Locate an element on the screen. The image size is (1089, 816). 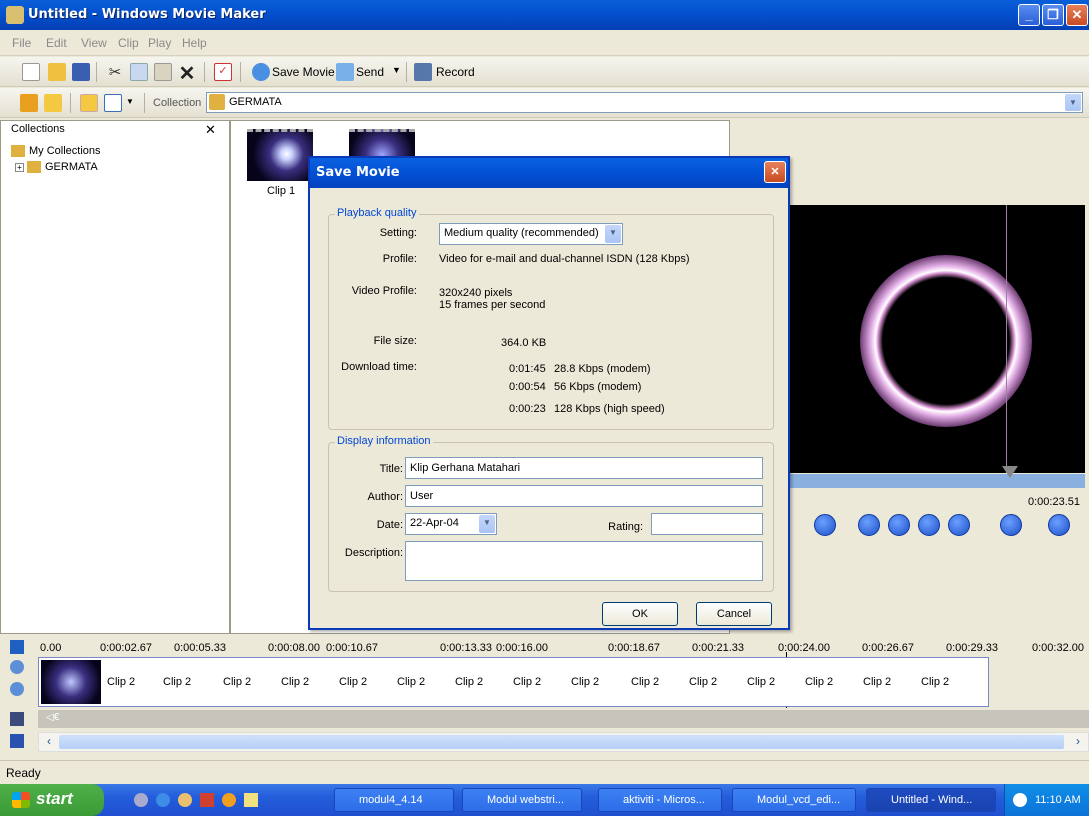
player-icon is located at coordinates (229, 800).